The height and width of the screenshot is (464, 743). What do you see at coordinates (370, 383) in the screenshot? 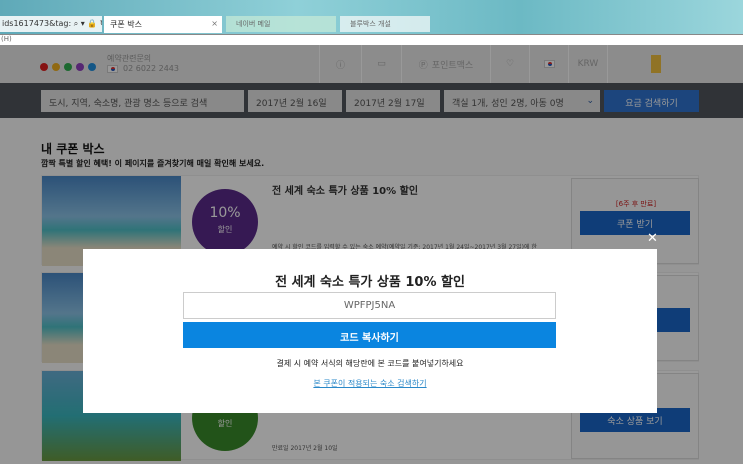
I see `search-applicable-hotels-link: 본 쿠폰이 적용되는 숙소 검색하기` at bounding box center [370, 383].